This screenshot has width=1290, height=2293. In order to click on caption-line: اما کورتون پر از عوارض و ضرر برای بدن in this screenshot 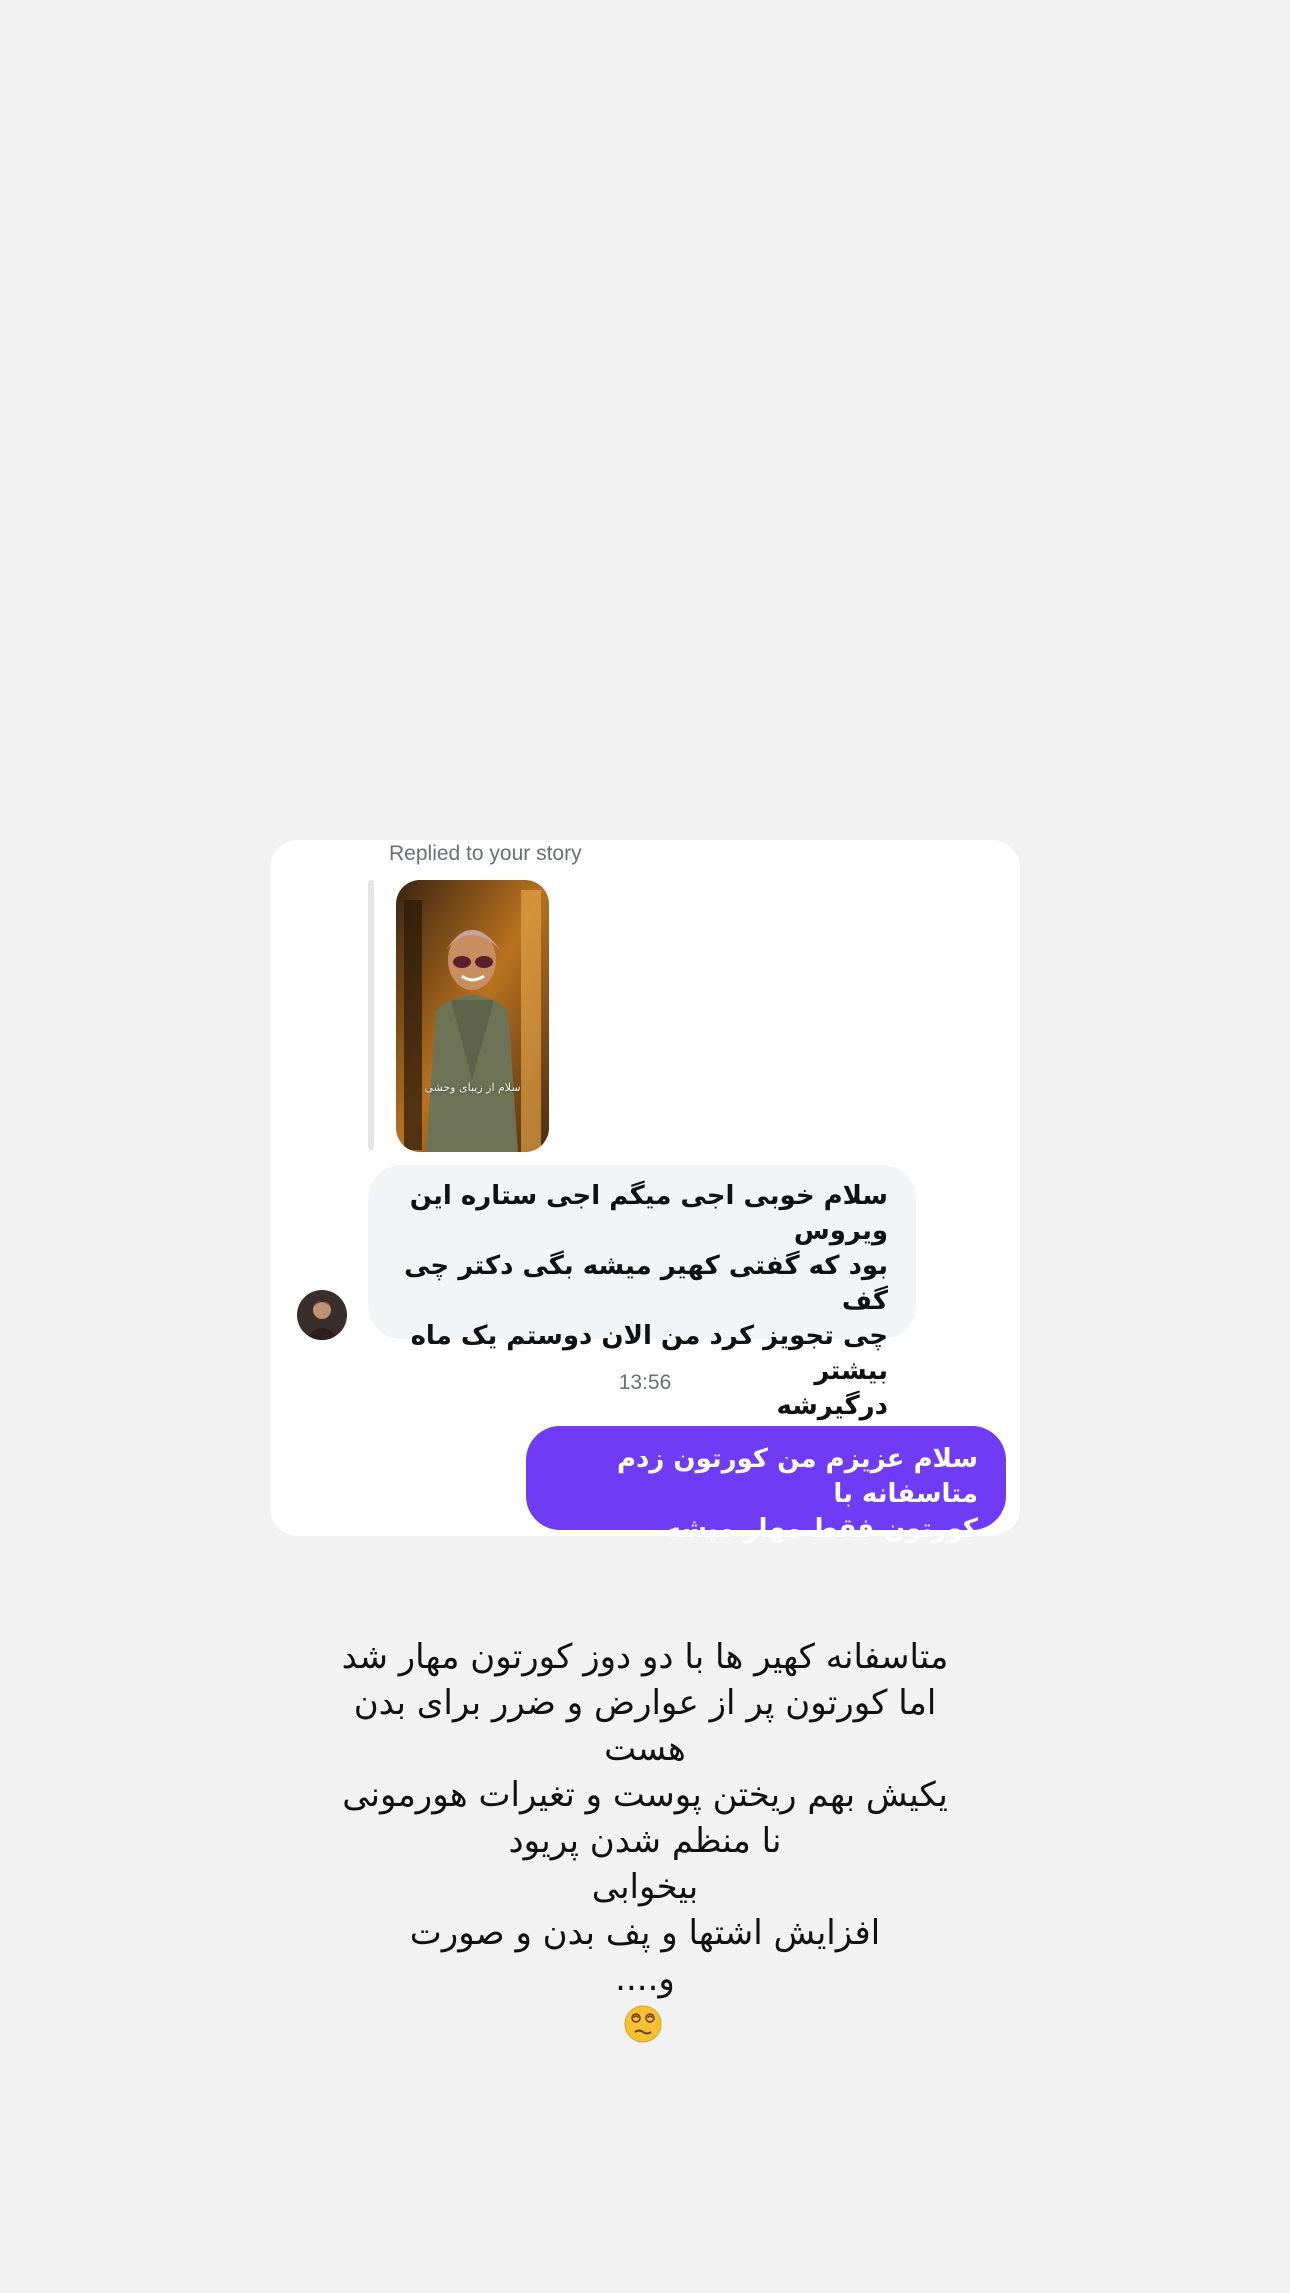, I will do `click(645, 1703)`.